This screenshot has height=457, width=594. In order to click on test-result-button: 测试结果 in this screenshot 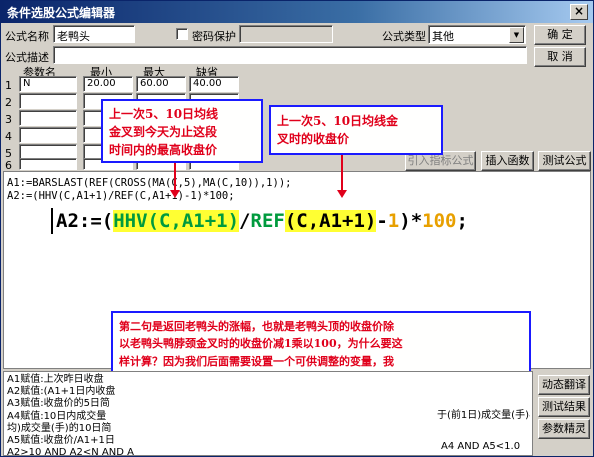, I will do `click(564, 407)`.